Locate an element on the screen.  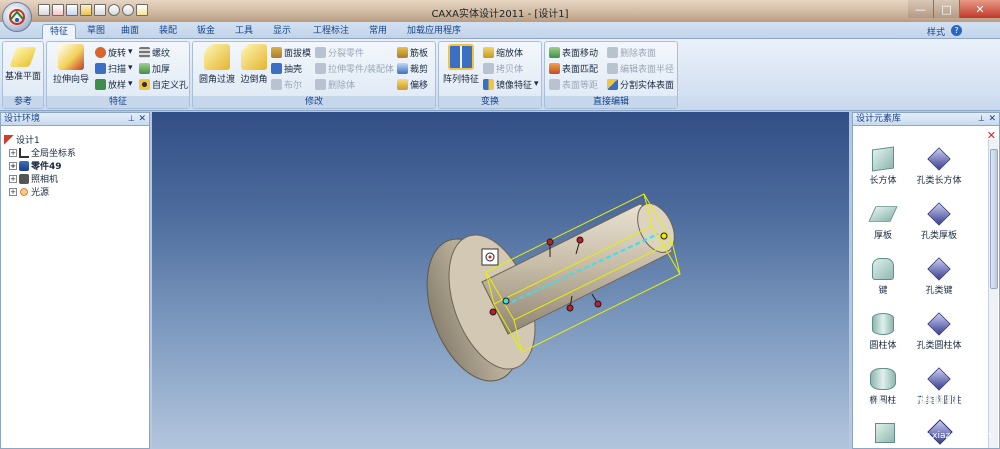
library-scrollbar is located at coordinates (993, 293).